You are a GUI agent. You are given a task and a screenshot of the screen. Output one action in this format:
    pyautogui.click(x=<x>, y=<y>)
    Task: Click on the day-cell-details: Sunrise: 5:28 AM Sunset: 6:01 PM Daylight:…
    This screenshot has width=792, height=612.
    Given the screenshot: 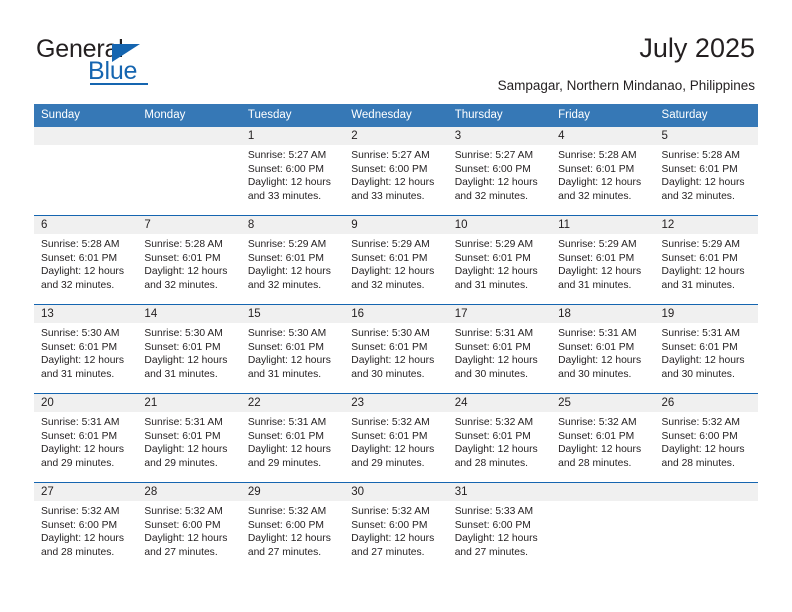 What is the action you would take?
    pyautogui.click(x=85, y=263)
    